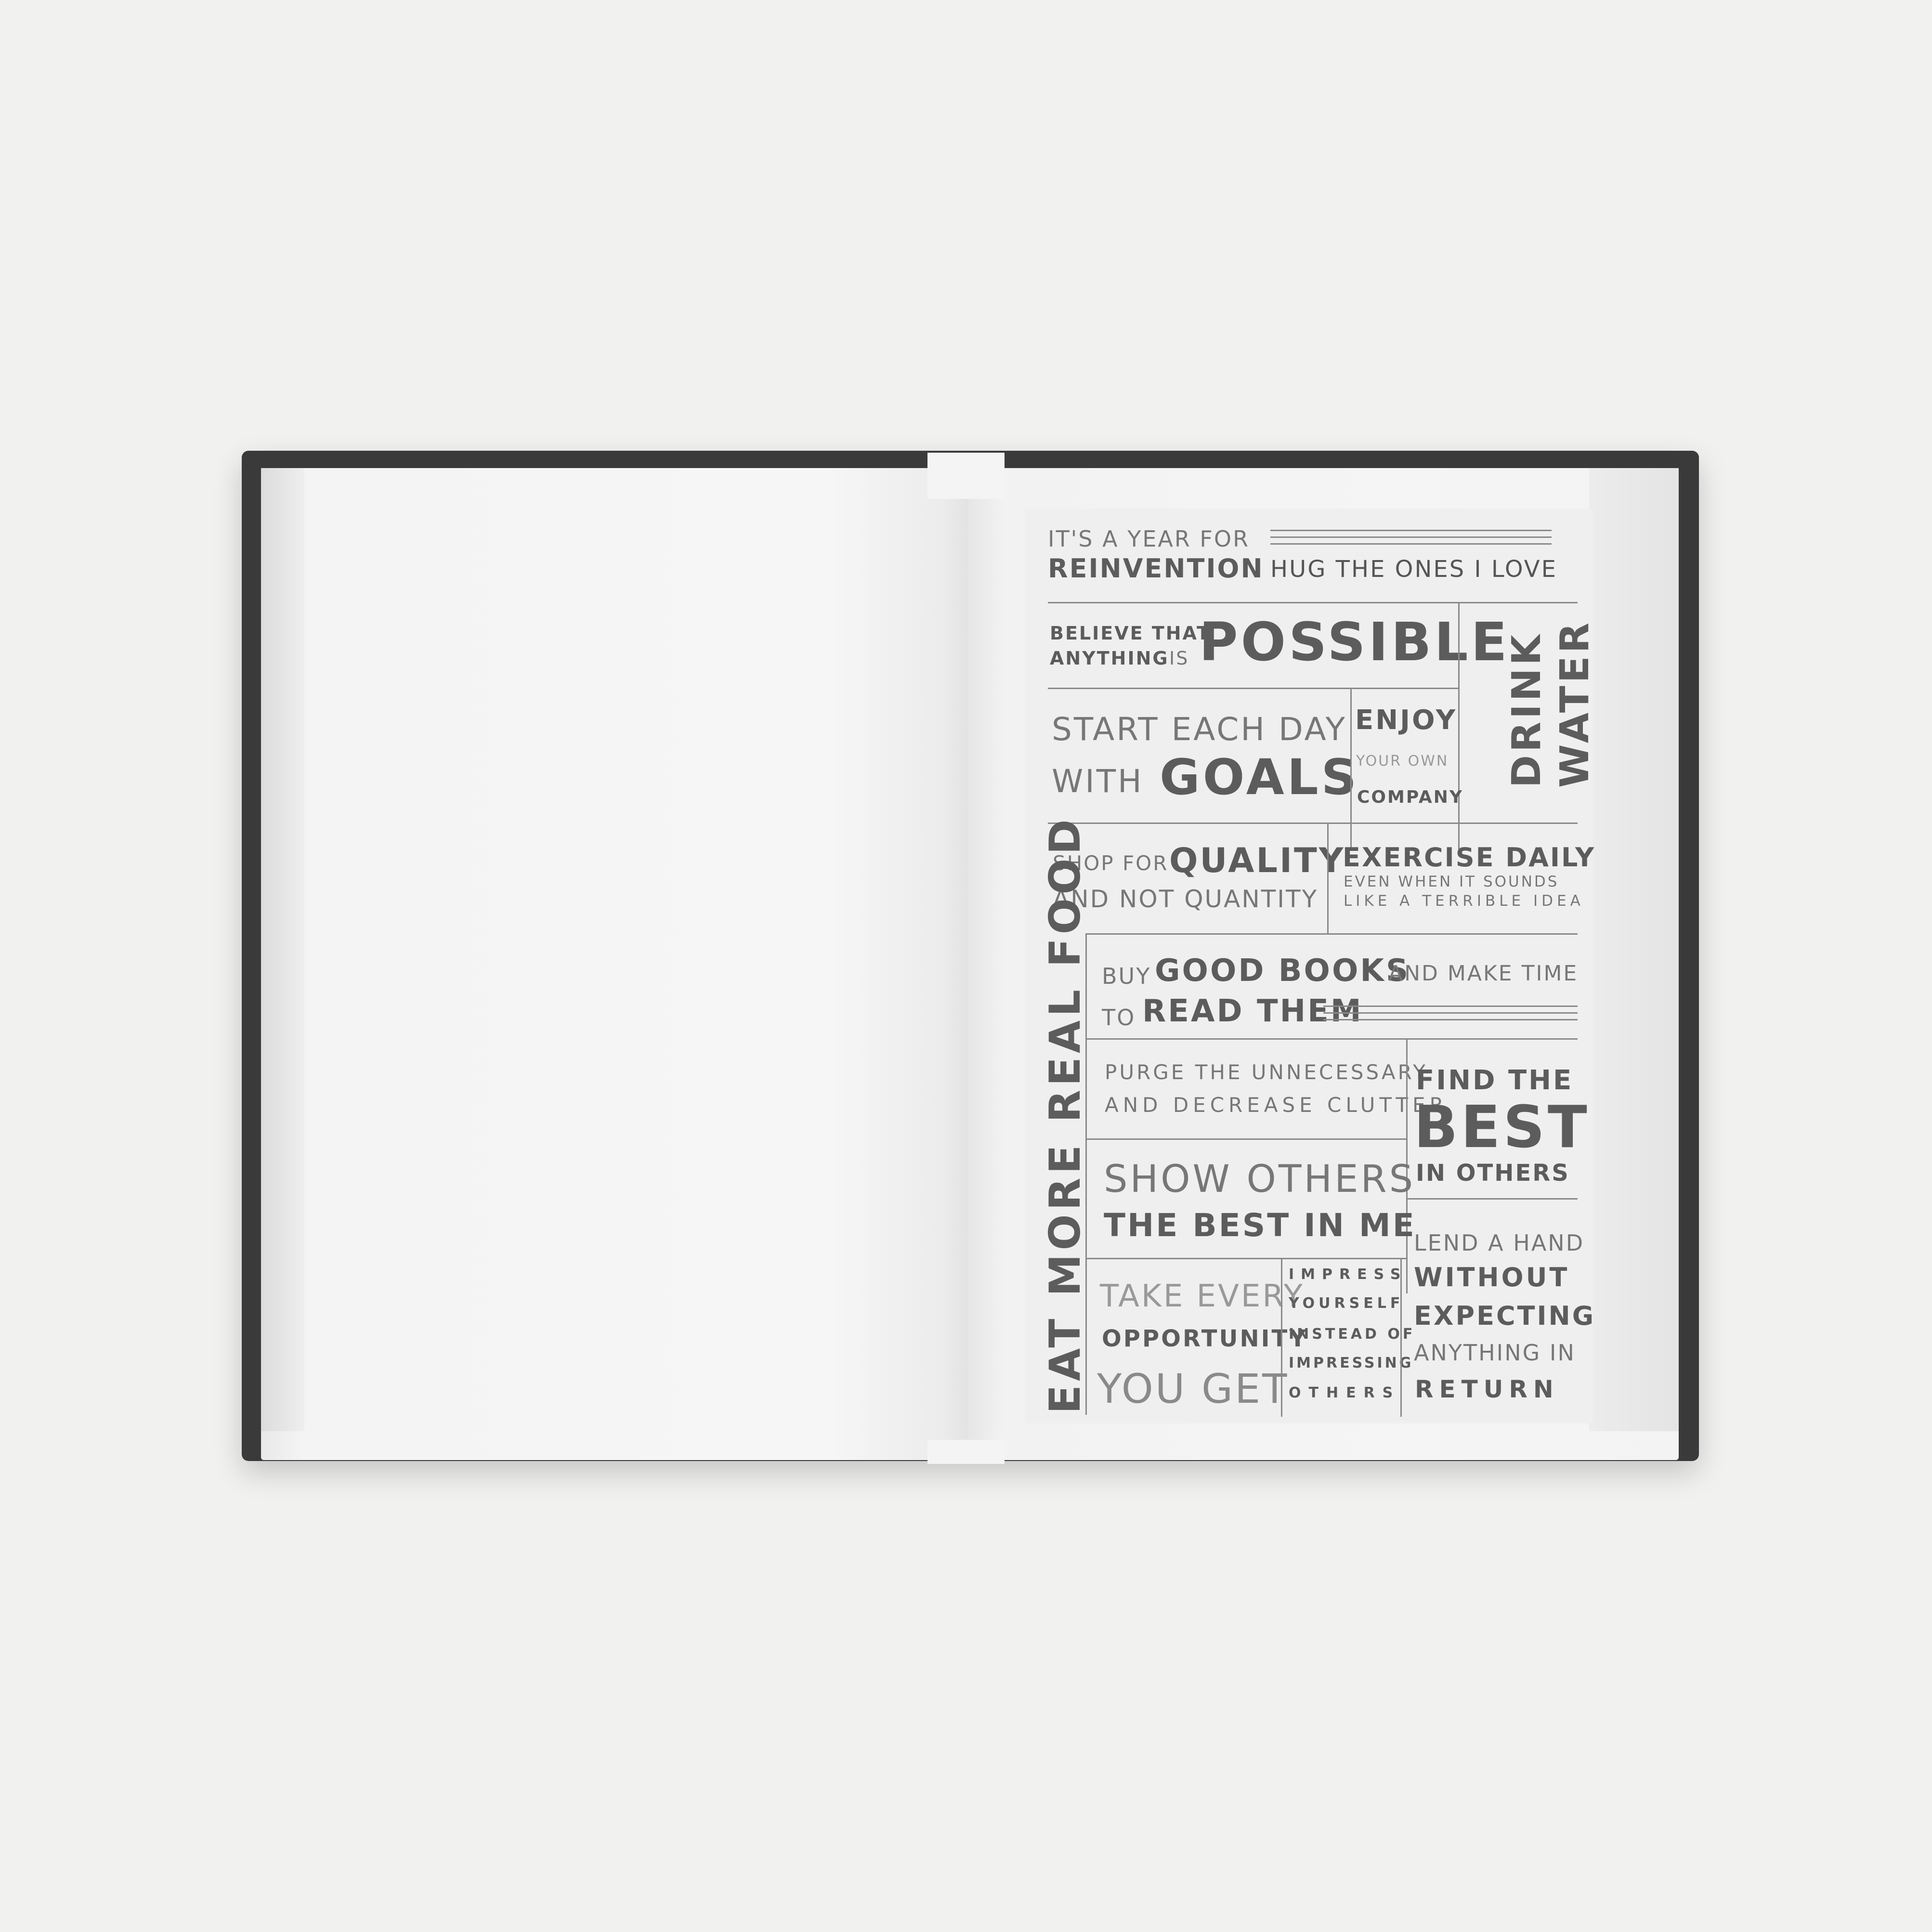  What do you see at coordinates (1483, 973) in the screenshot?
I see `books-make: AND MAKE TIME` at bounding box center [1483, 973].